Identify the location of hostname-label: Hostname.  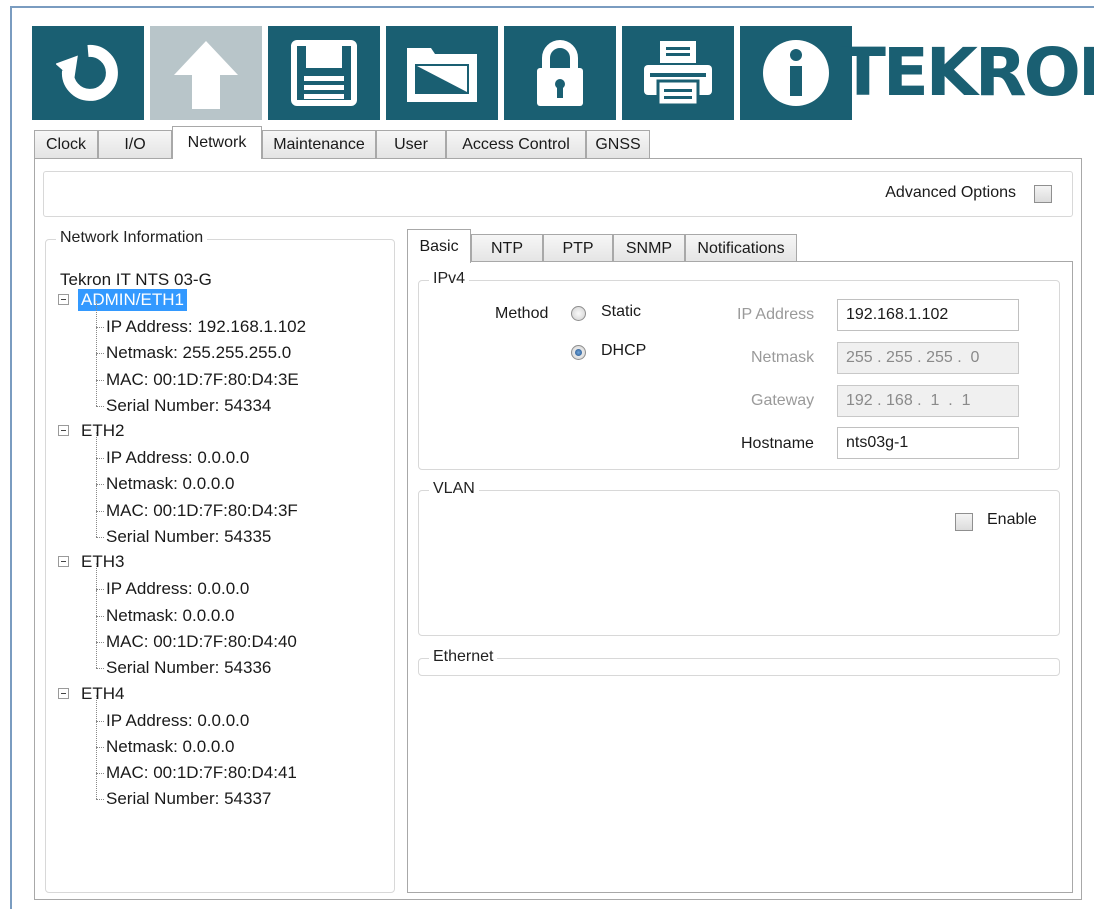
(777, 443).